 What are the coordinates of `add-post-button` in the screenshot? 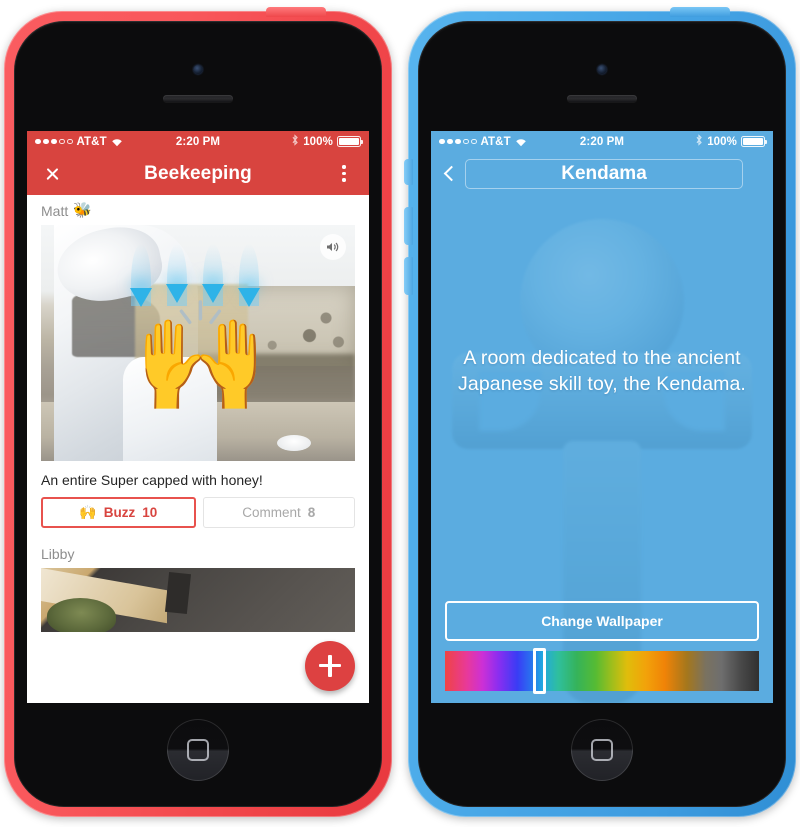 It's located at (330, 665).